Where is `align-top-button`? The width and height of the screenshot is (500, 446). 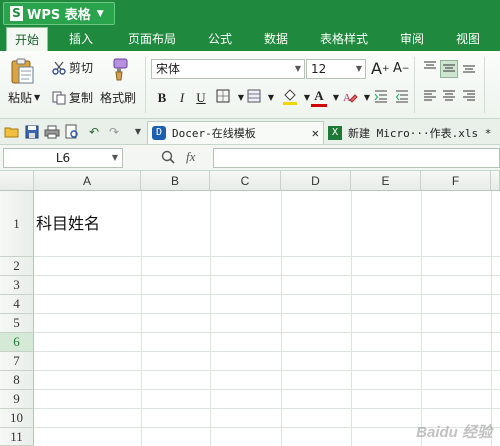 align-top-button is located at coordinates (430, 69).